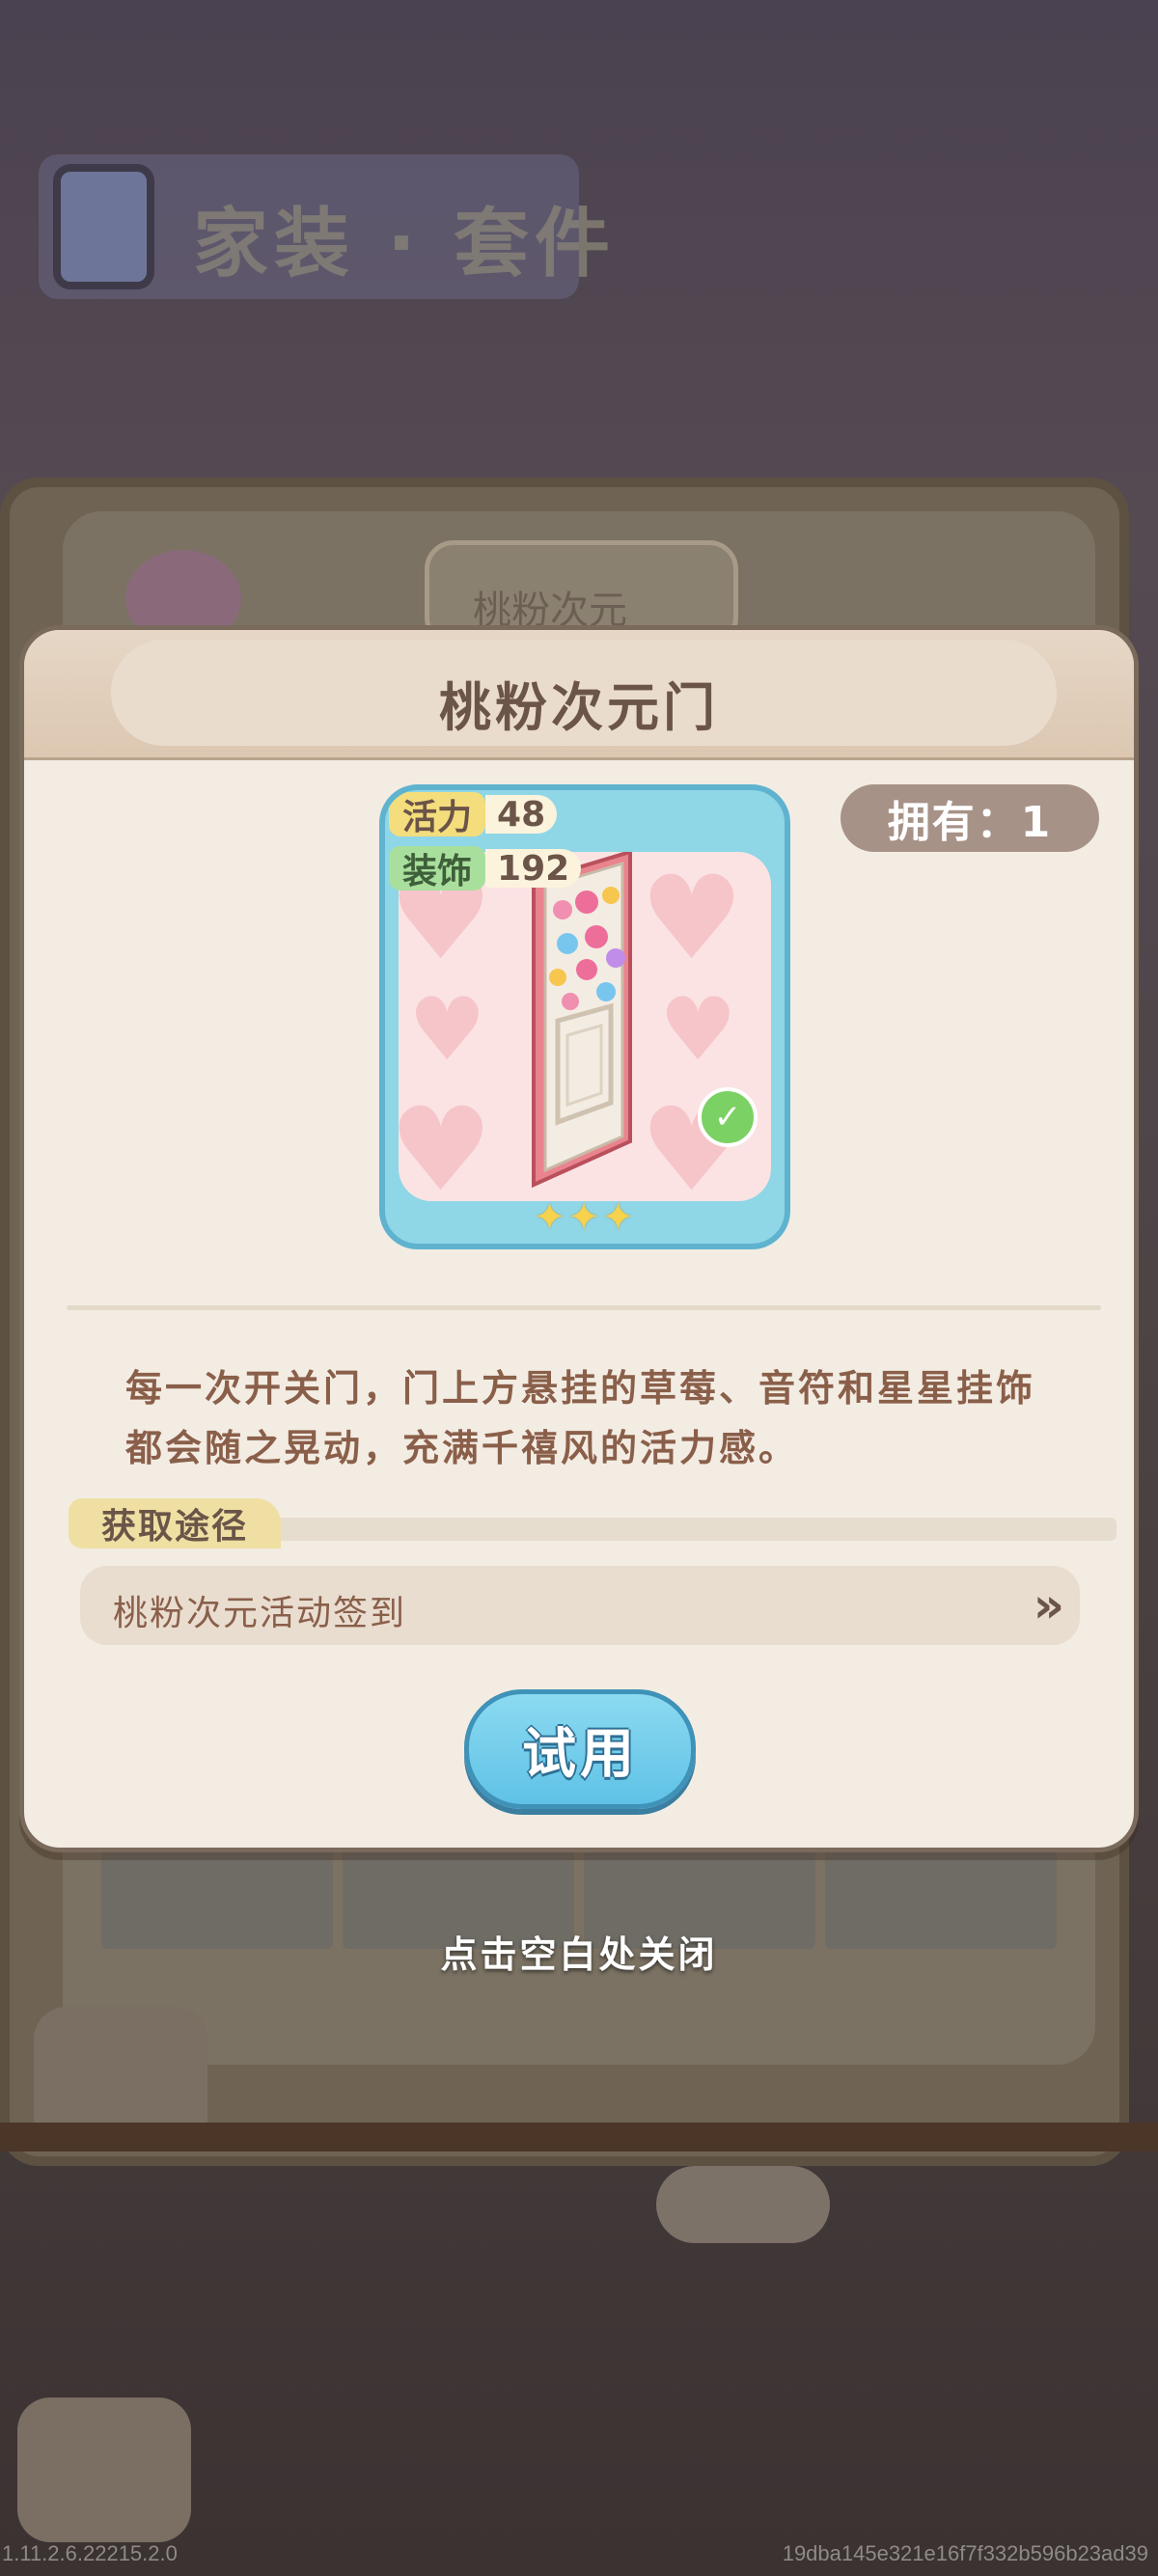 The height and width of the screenshot is (2576, 1158). Describe the element at coordinates (579, 1952) in the screenshot. I see `close-hint: 点击空白处关闭` at that location.